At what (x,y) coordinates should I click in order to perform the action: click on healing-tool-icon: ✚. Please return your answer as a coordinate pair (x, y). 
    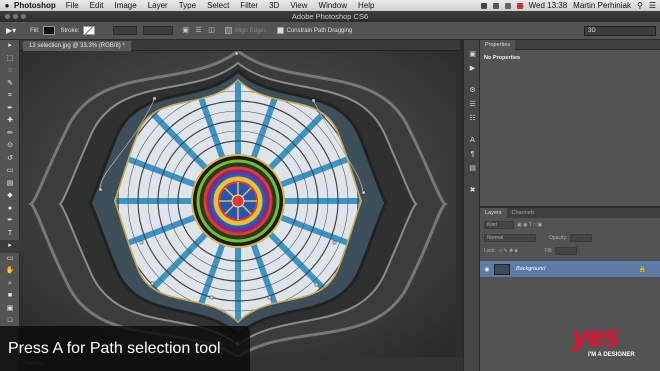
    Looking at the image, I should click on (10, 121).